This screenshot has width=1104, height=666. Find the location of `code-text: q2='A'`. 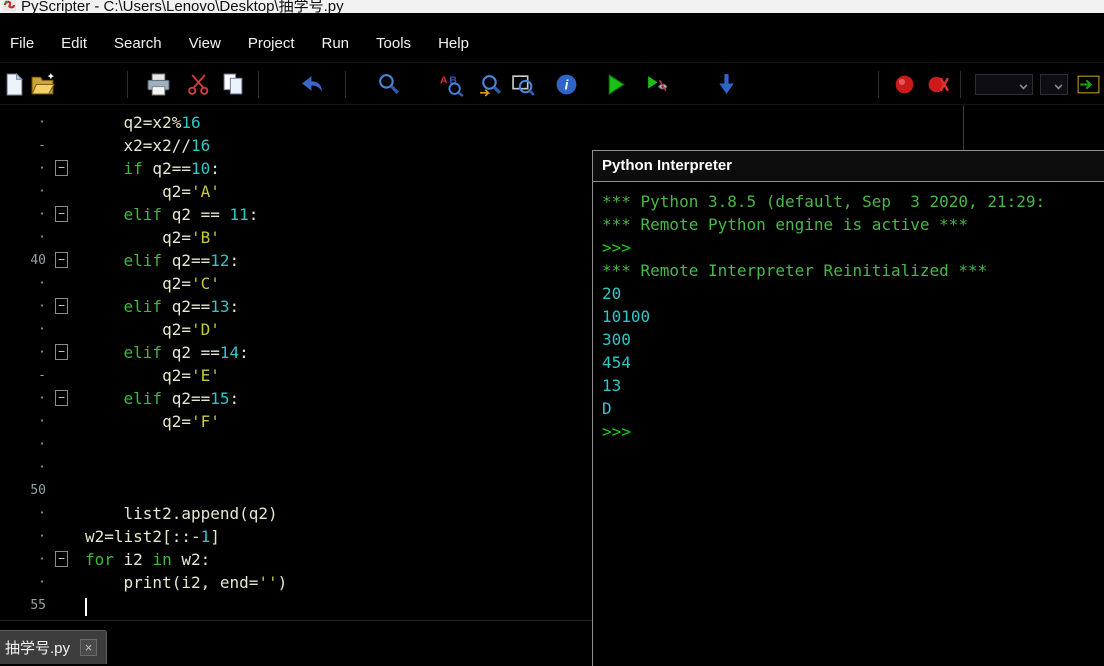

code-text: q2='A' is located at coordinates (152, 191).